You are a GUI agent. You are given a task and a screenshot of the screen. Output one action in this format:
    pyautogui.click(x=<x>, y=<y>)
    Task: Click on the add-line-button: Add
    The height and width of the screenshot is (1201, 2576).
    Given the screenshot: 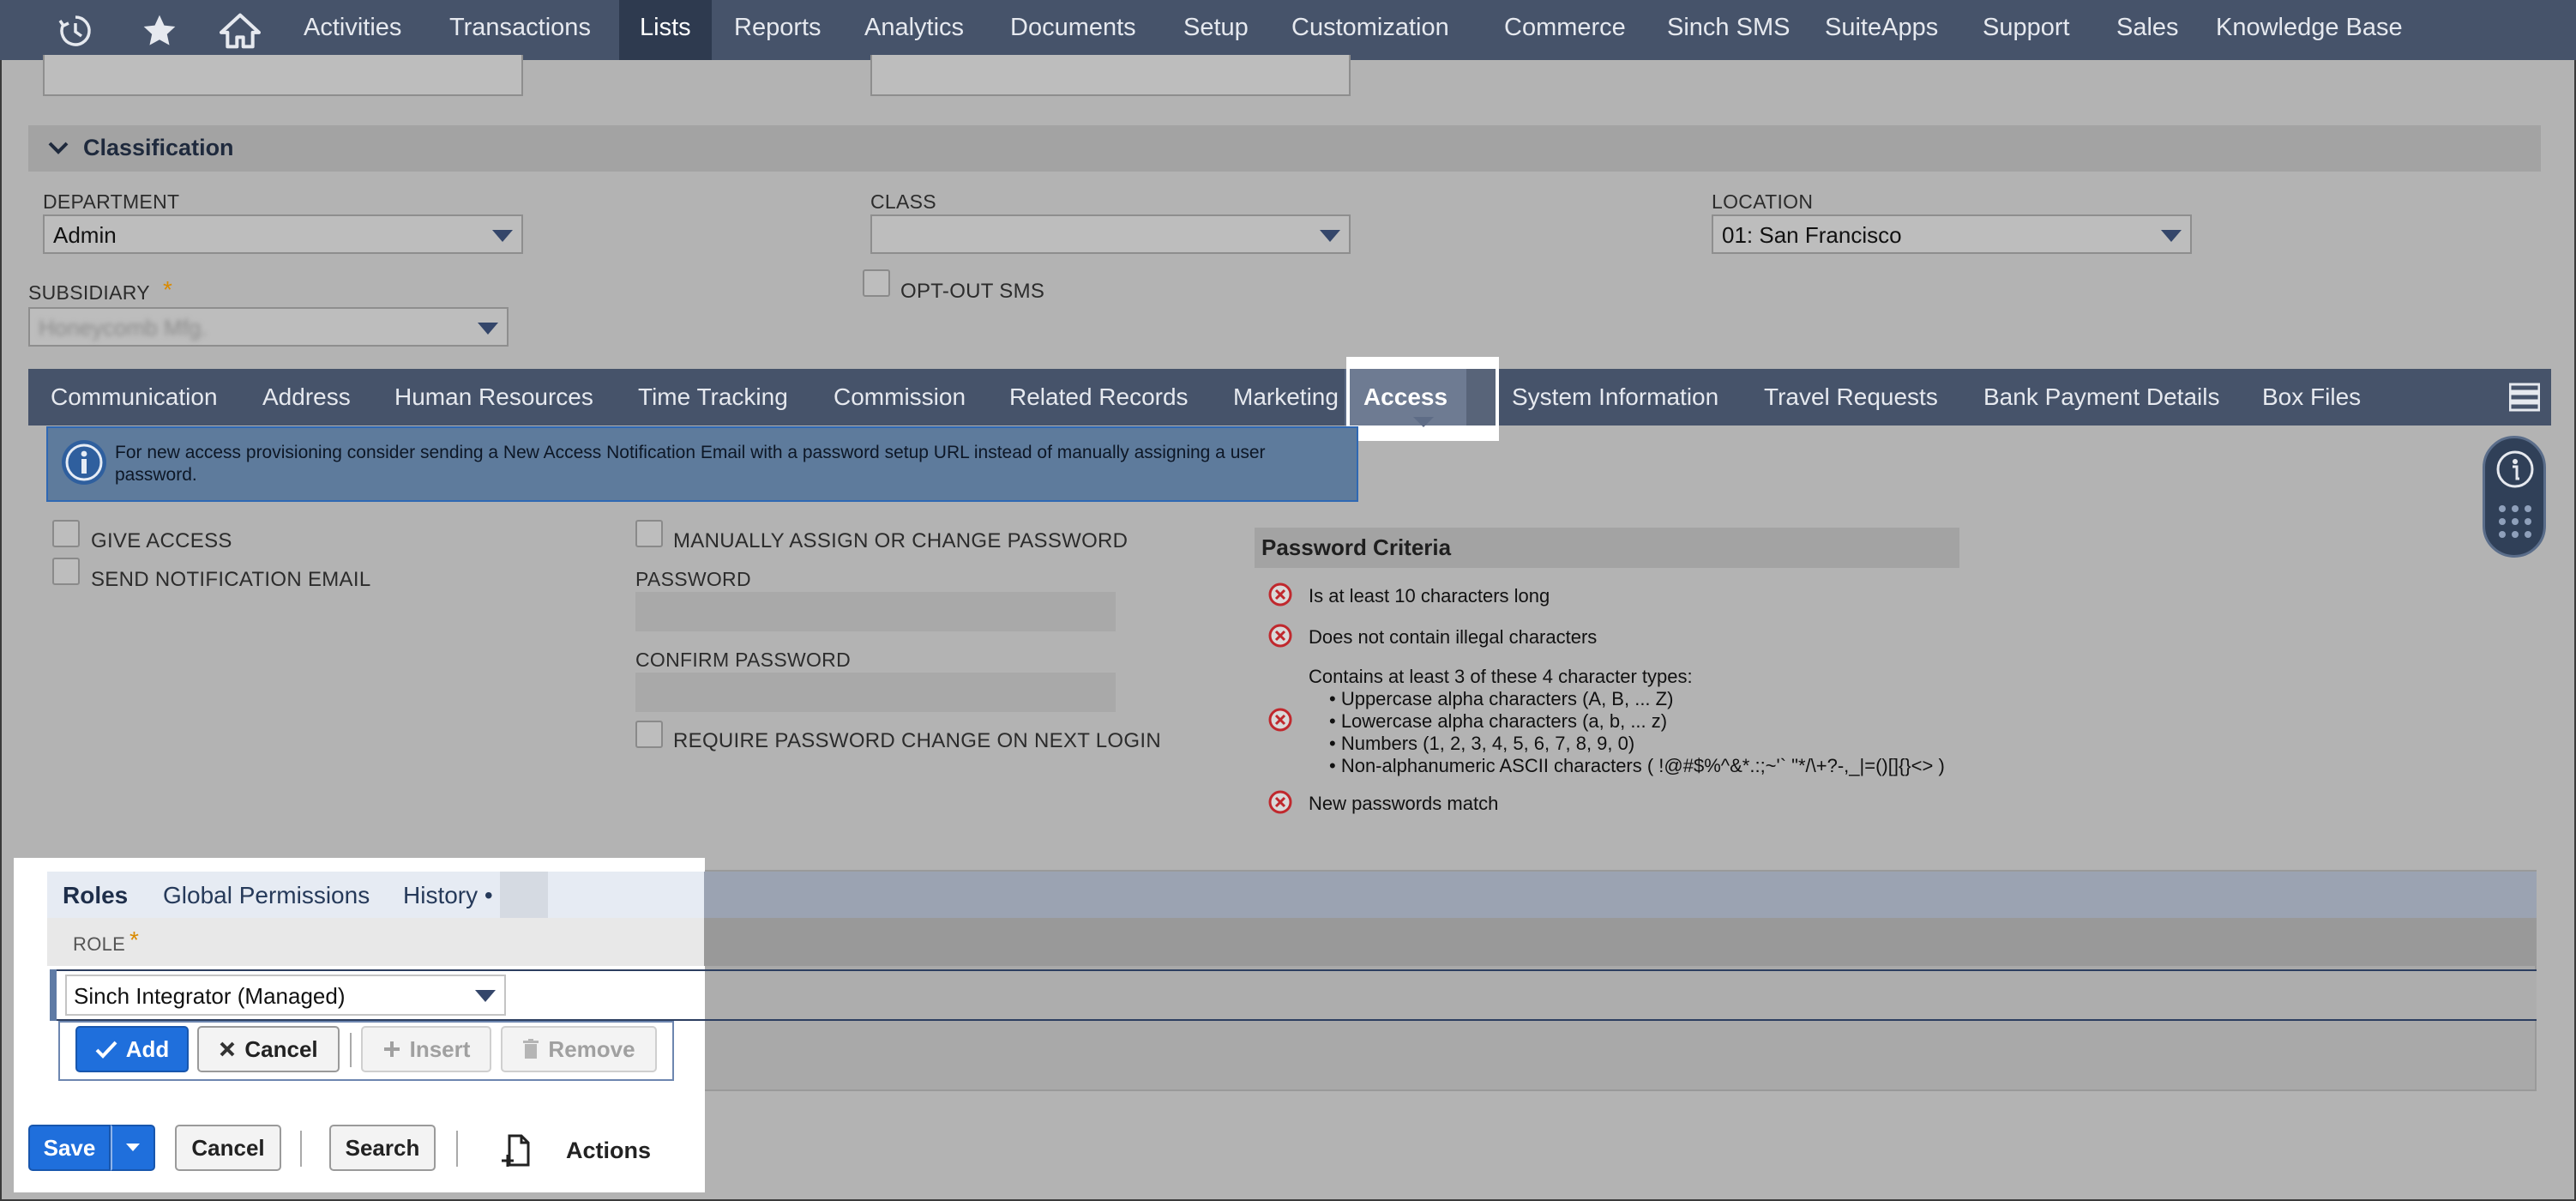 What is the action you would take?
    pyautogui.click(x=132, y=1049)
    